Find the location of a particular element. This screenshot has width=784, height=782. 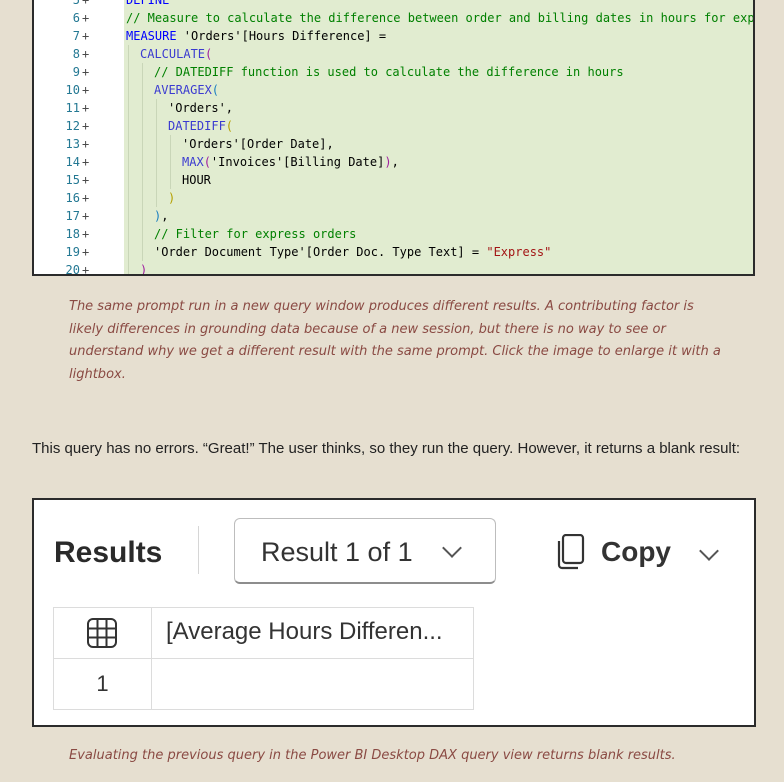

code-token: DEFINE is located at coordinates (148, 3).